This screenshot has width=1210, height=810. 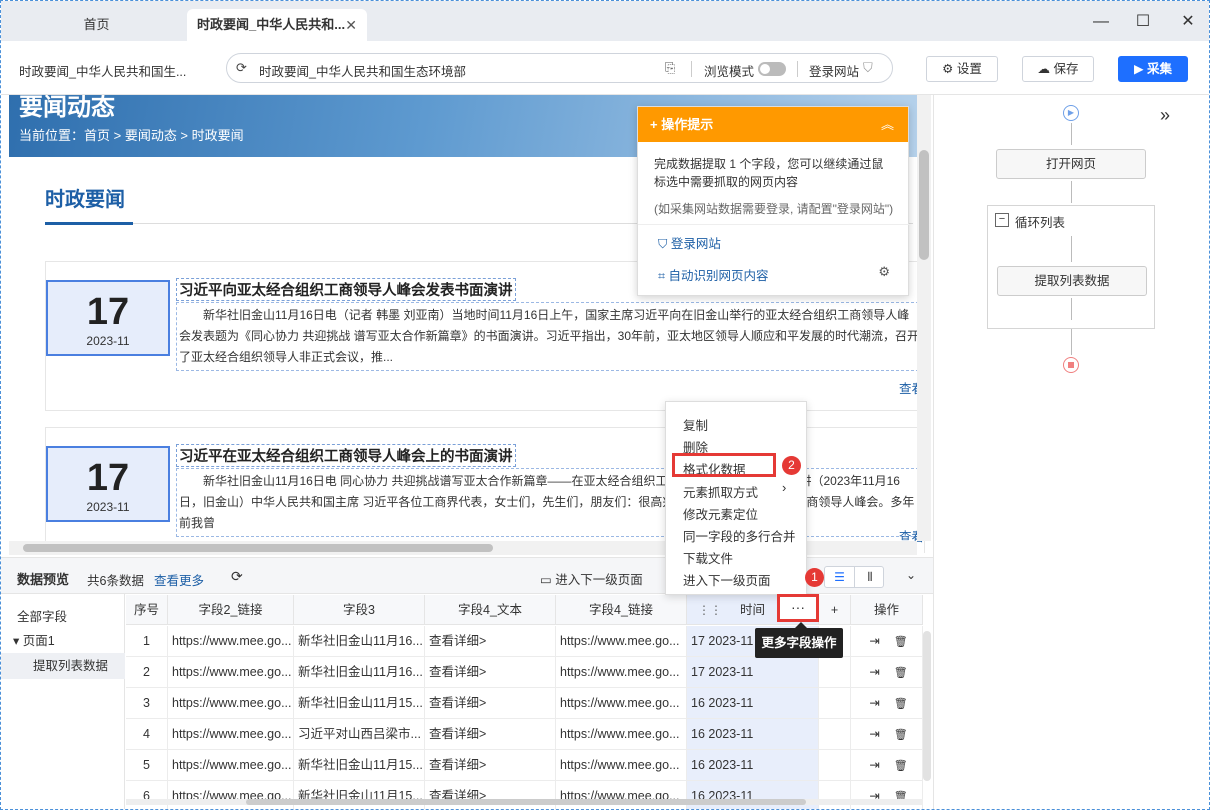 I want to click on menu-item: 元素抓取方式, so click(x=720, y=491).